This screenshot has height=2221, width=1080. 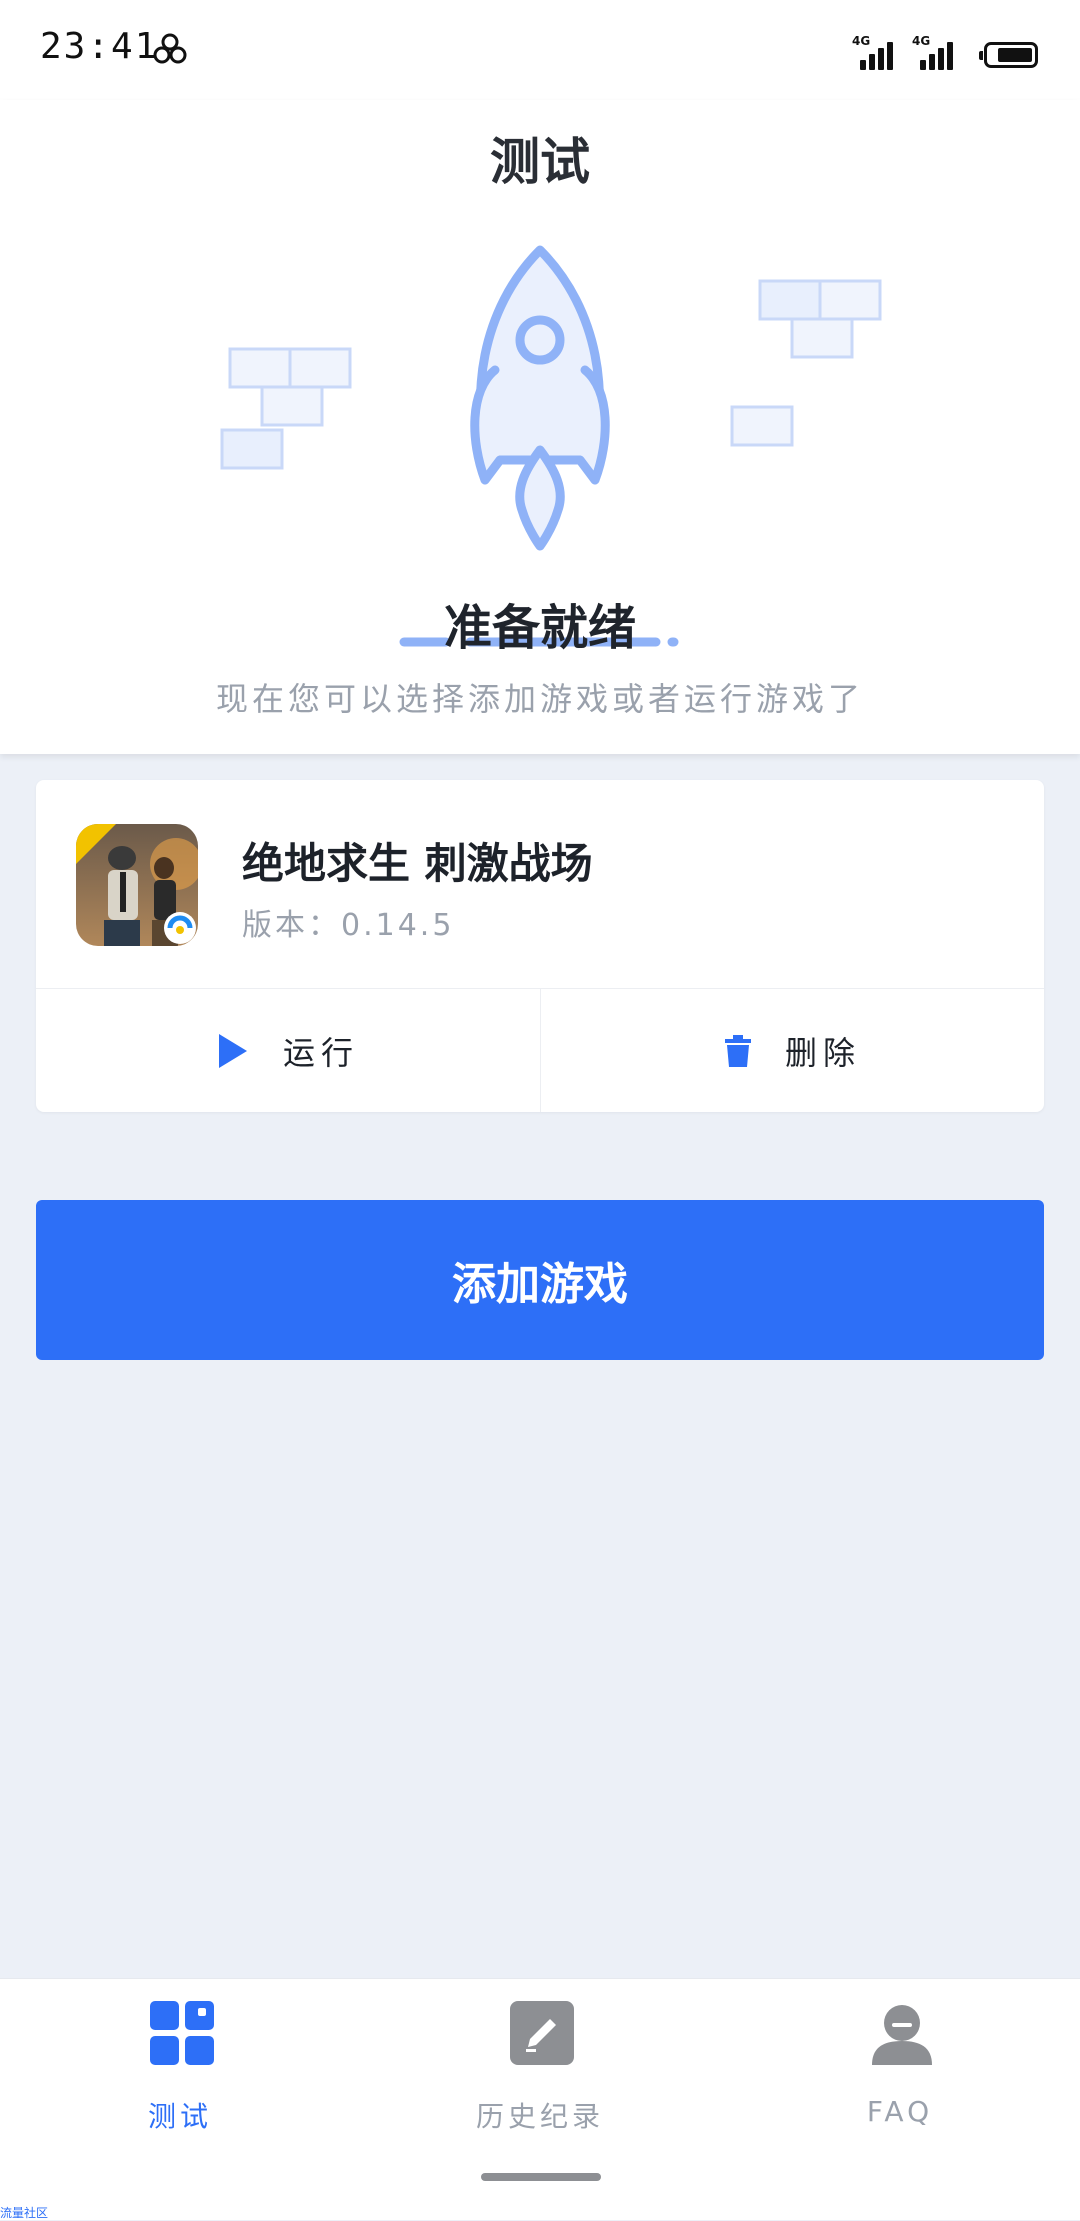 I want to click on game-app-icon, so click(x=137, y=885).